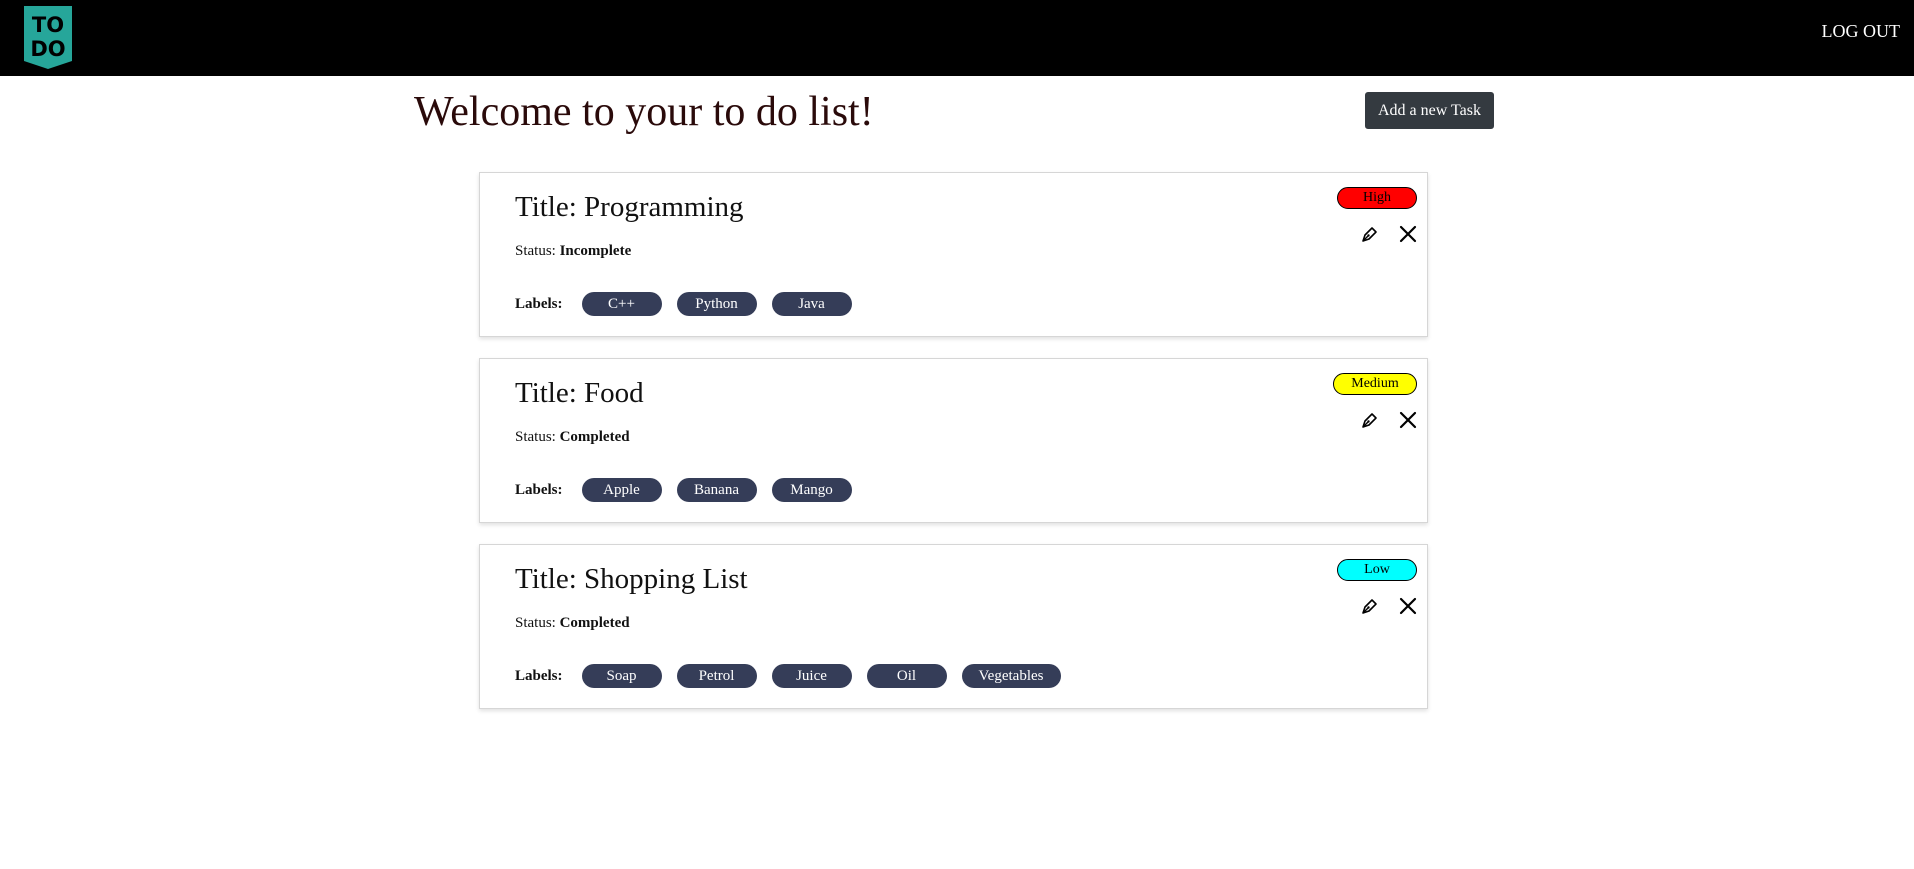  What do you see at coordinates (48, 25) in the screenshot?
I see `logo-text-top: TO` at bounding box center [48, 25].